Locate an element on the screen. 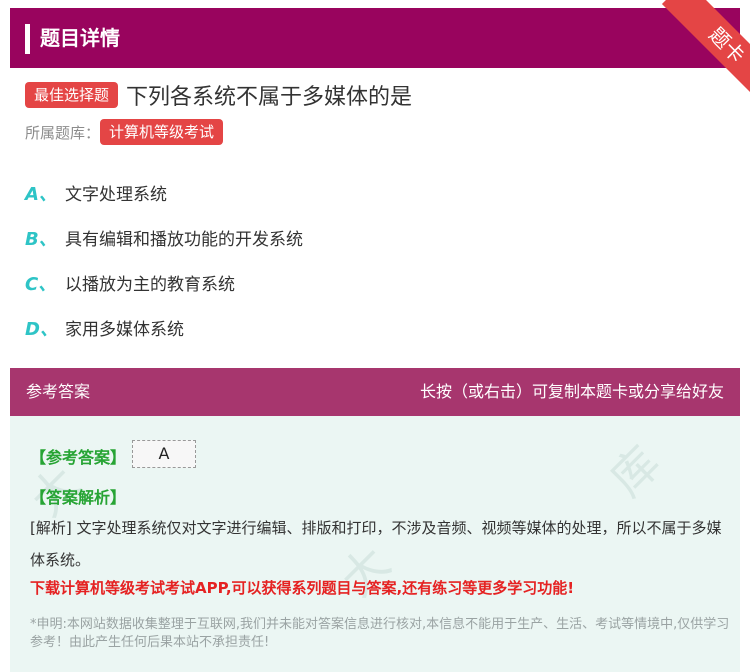 The width and height of the screenshot is (750, 672). option-text: 以播放为主的教育系统 is located at coordinates (150, 285).